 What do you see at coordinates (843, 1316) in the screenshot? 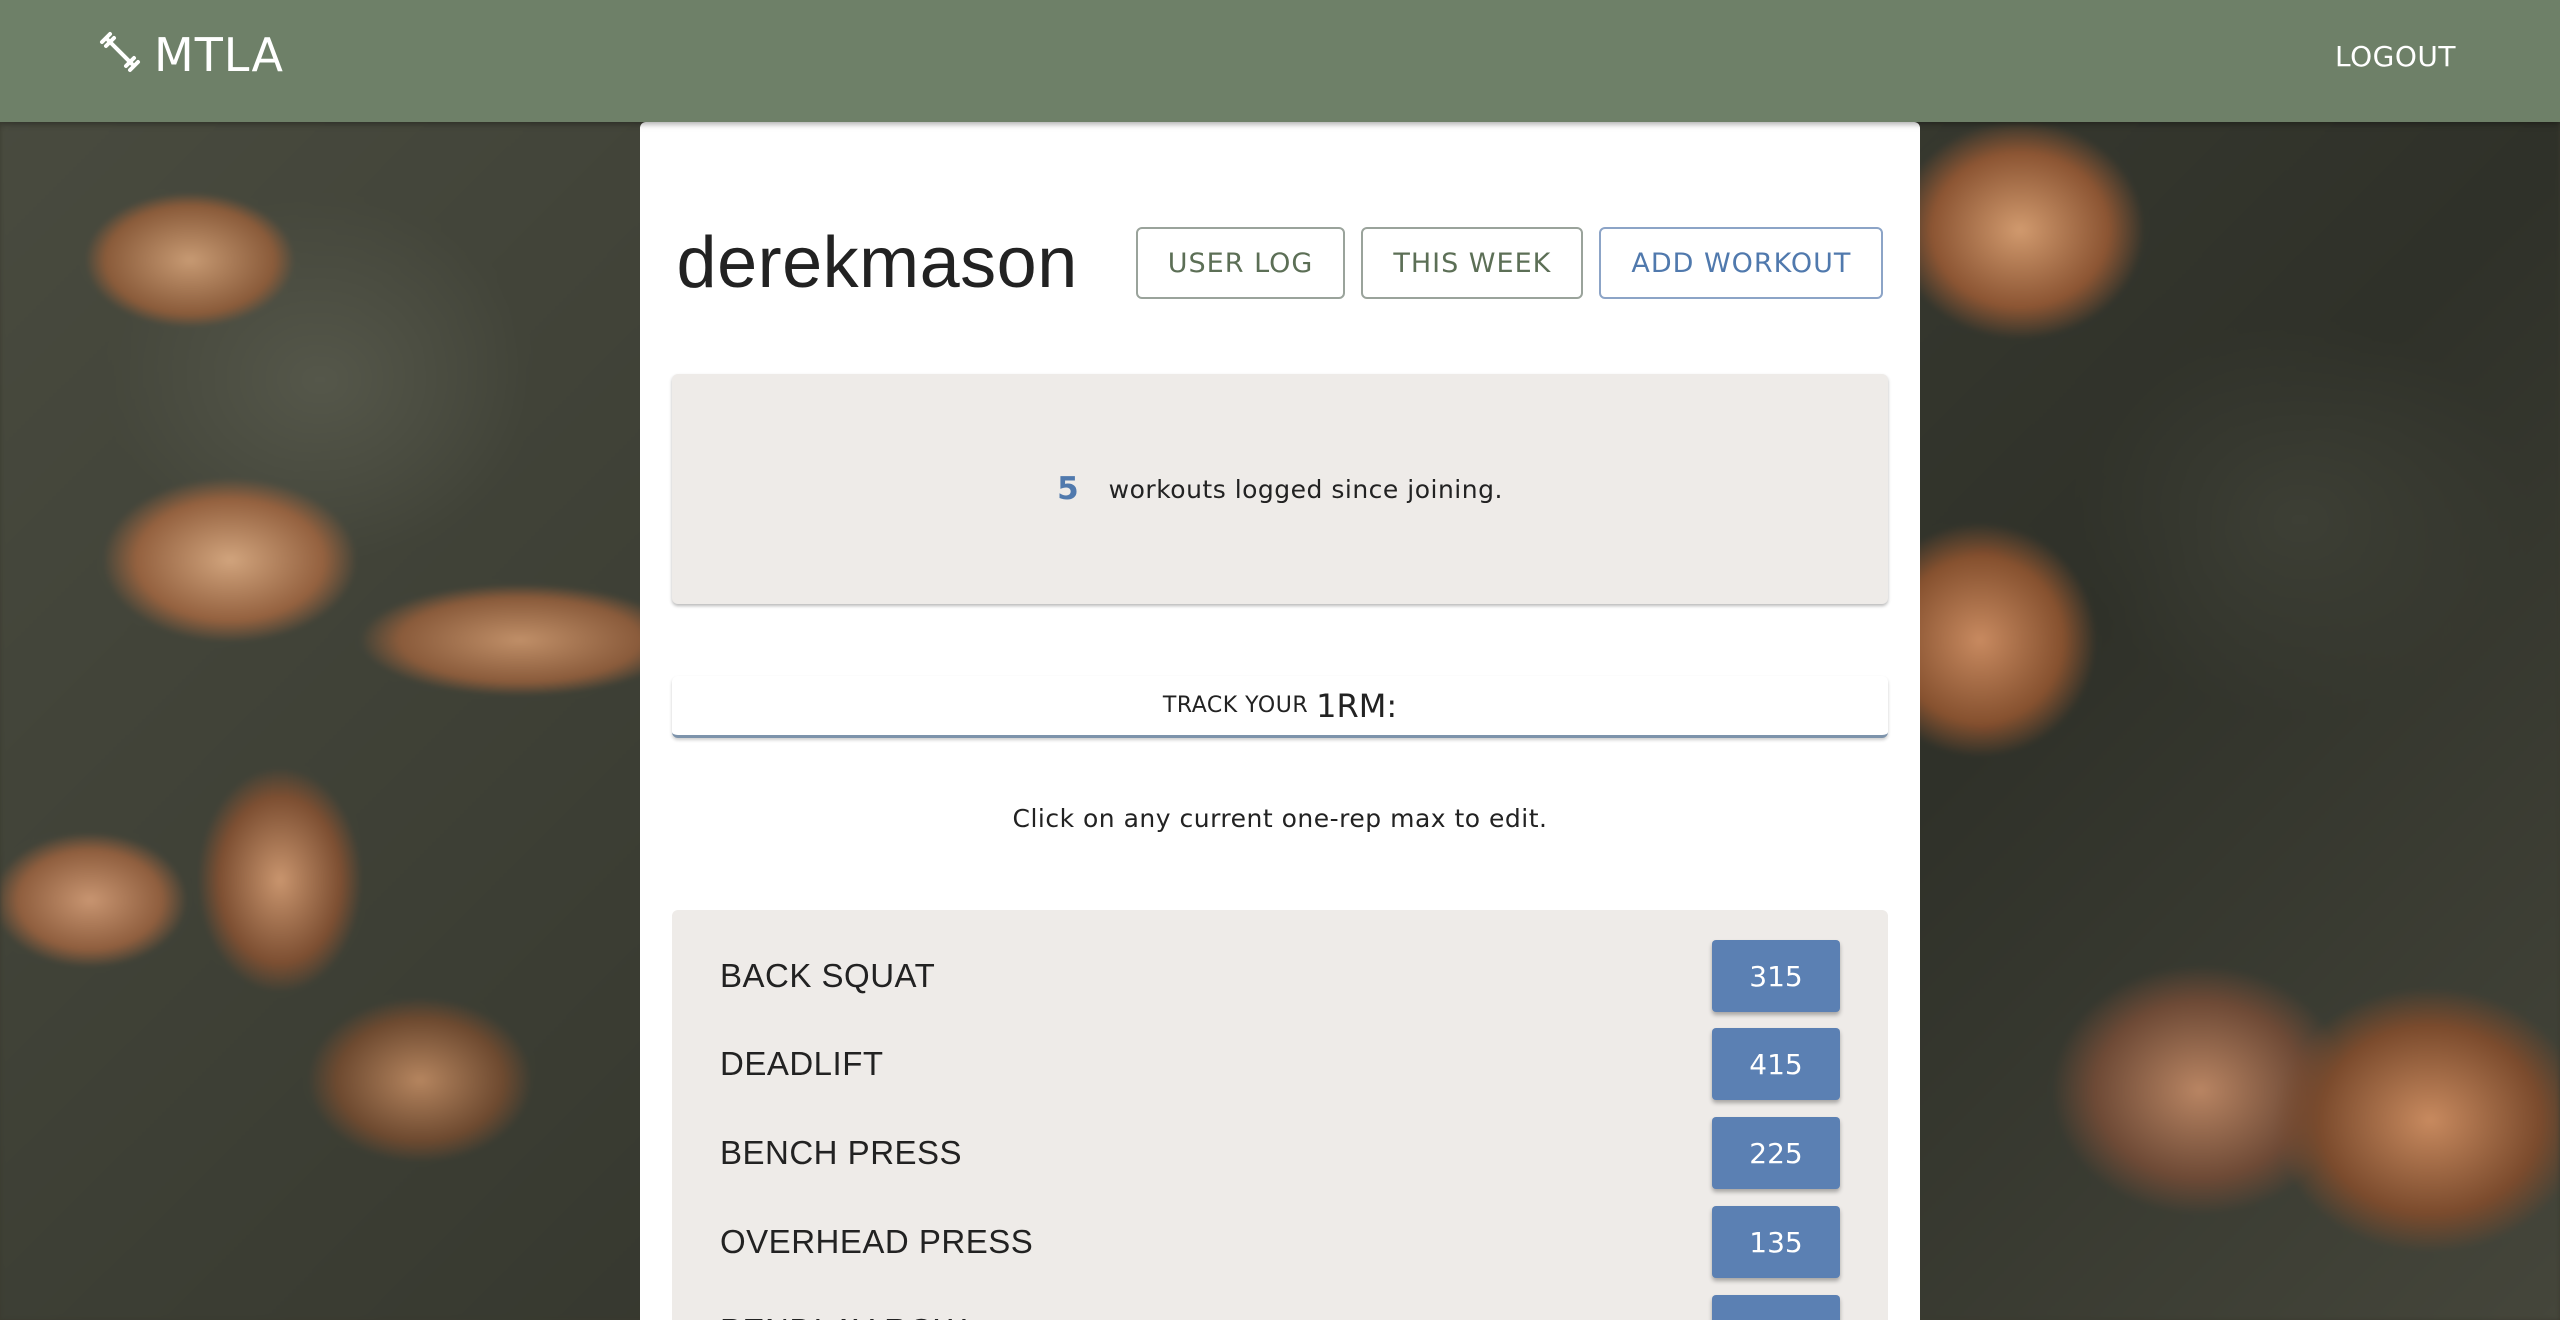
I see `lift-name: PENDLAY ROW` at bounding box center [843, 1316].